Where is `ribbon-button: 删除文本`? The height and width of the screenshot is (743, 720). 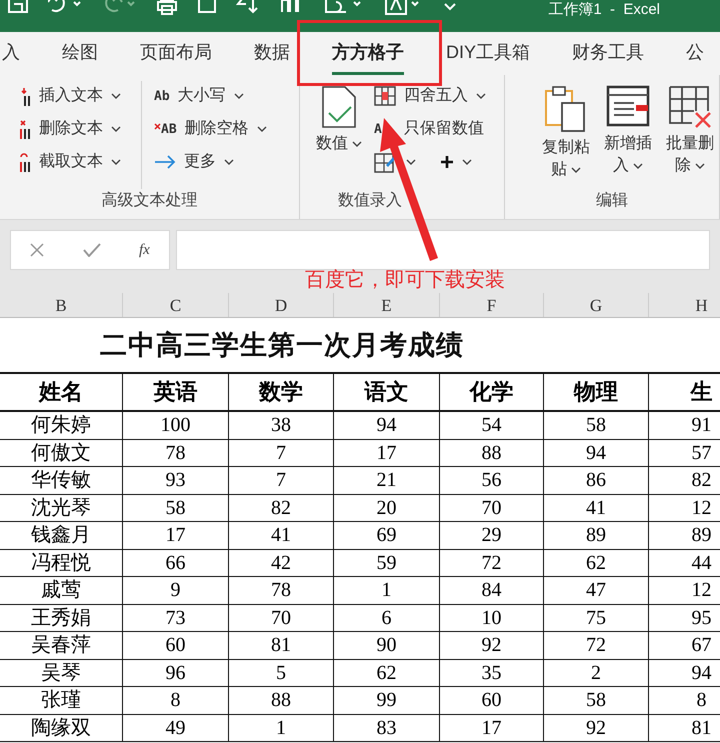 ribbon-button: 删除文本 is located at coordinates (70, 129).